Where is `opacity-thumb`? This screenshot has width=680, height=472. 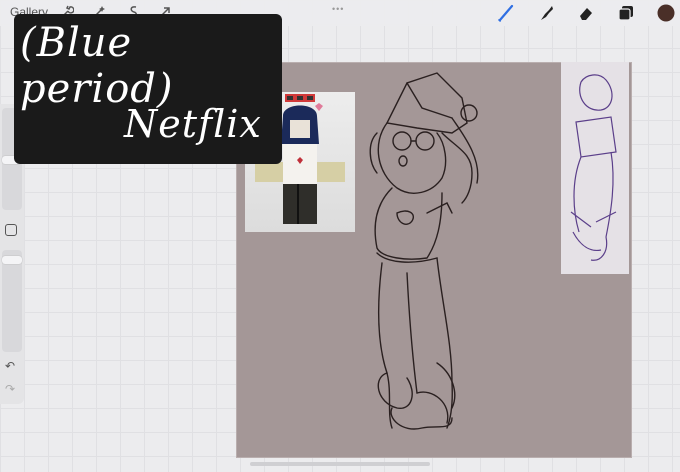
opacity-thumb is located at coordinates (12, 260).